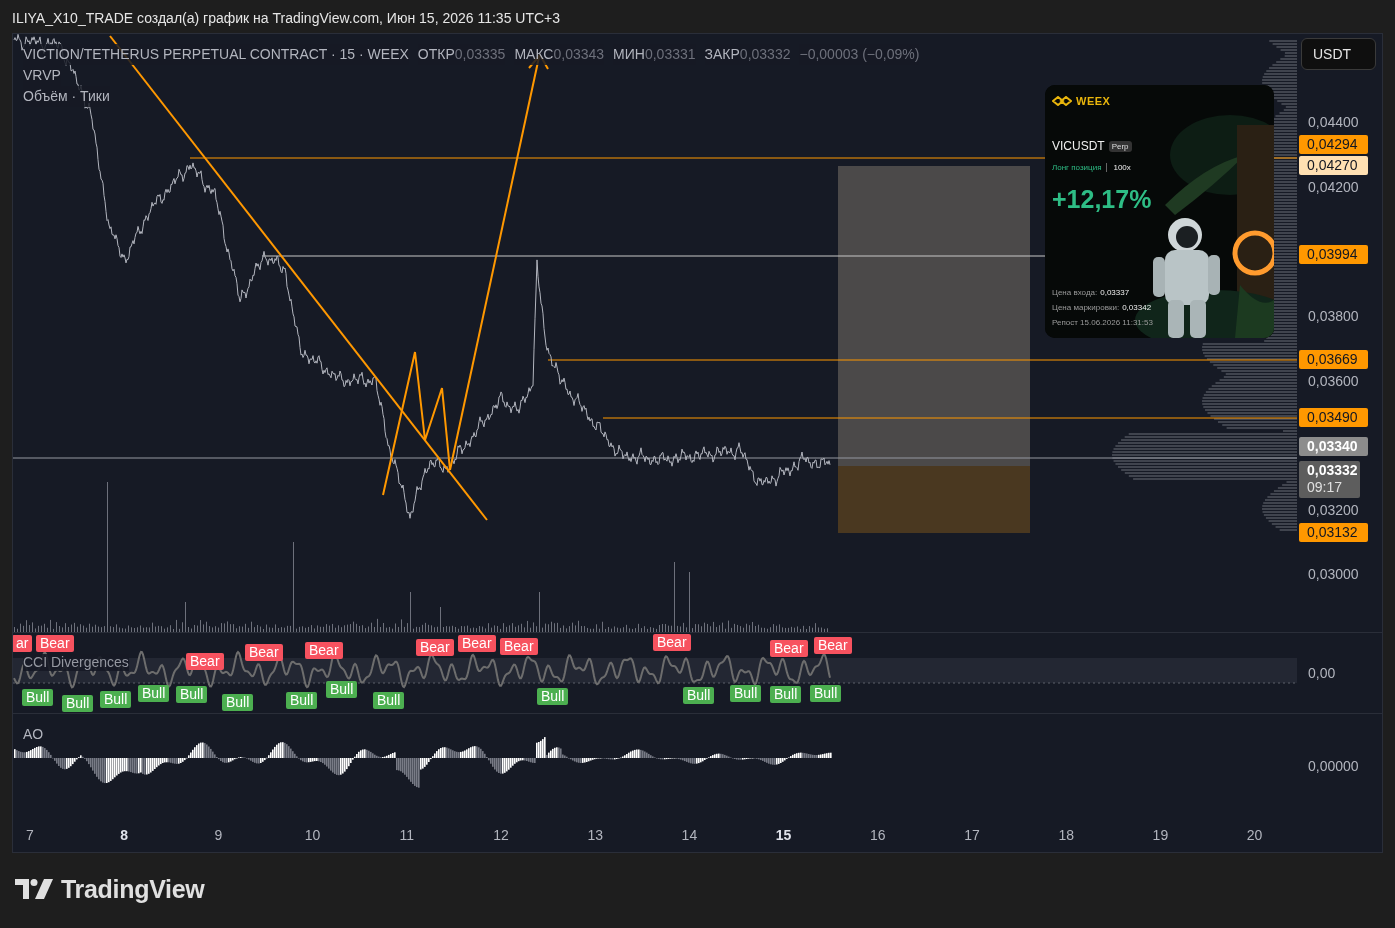 The width and height of the screenshot is (1395, 928). I want to click on time-tick-label: 15, so click(783, 835).